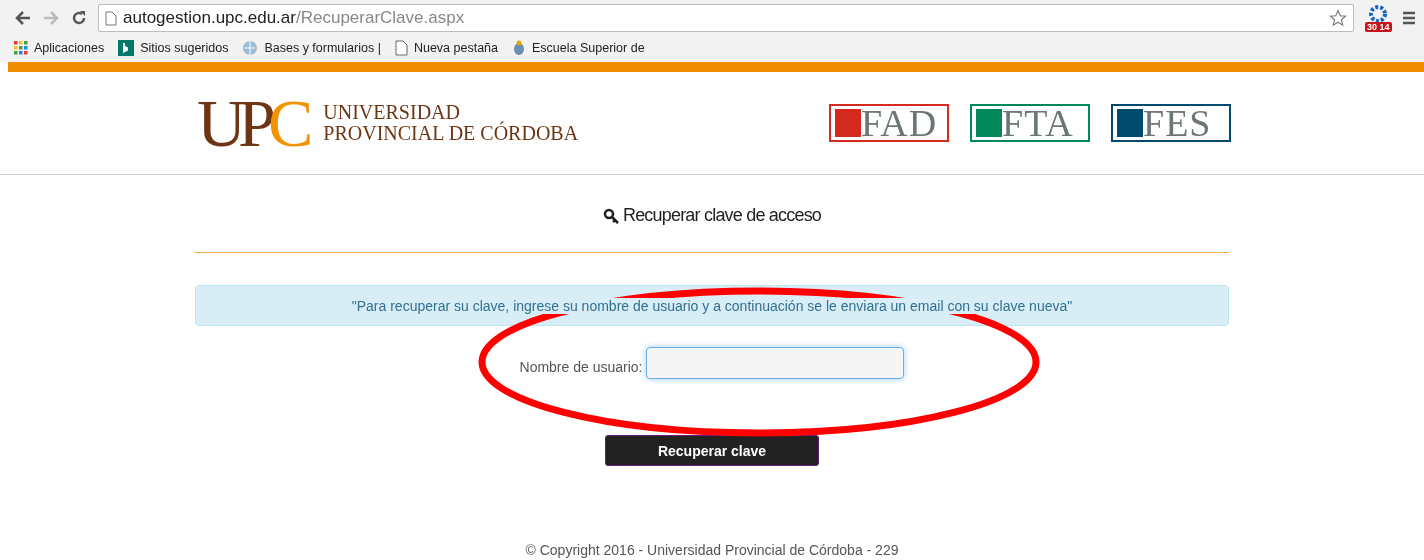 Image resolution: width=1424 pixels, height=560 pixels. I want to click on address-bar: autogestion.upc.edu.ar/RecuperarClave.aspx, so click(726, 18).